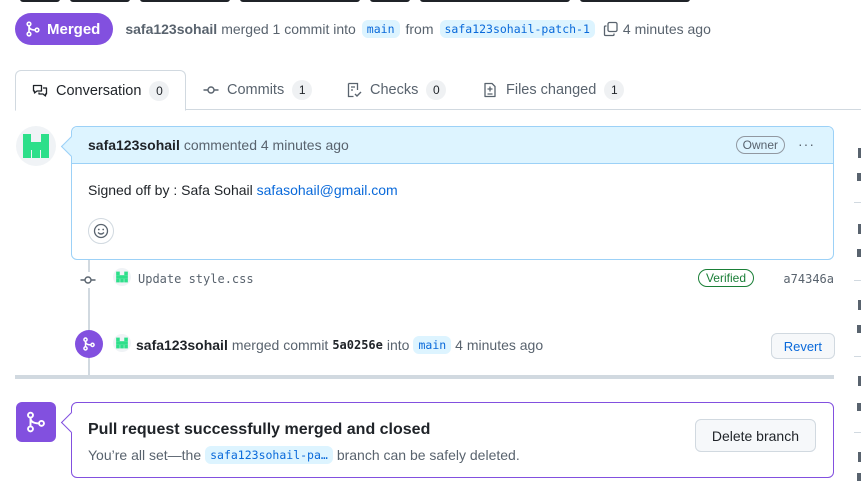 The width and height of the screenshot is (861, 483). Describe the element at coordinates (196, 279) in the screenshot. I see `commit-message-link: Update style.css` at that location.